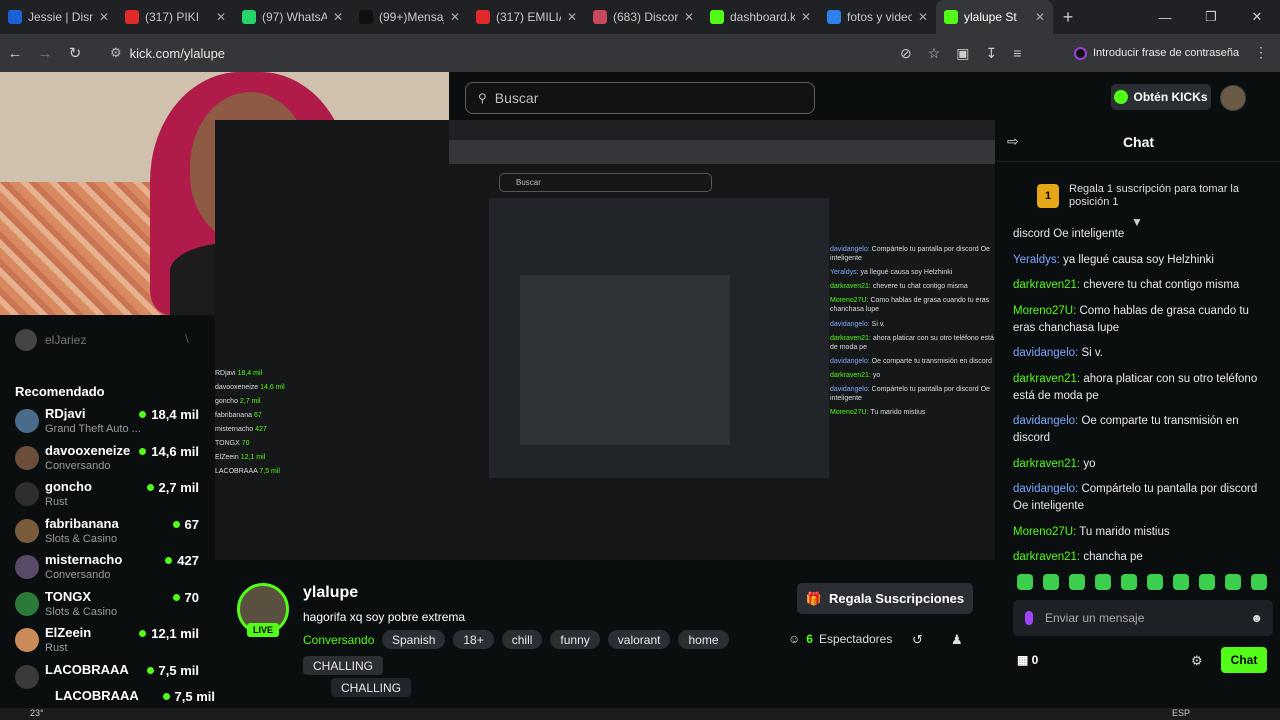  What do you see at coordinates (1113, 259) in the screenshot?
I see `chat-message: Yeraldys: ya llegué causa soy Helzhinki` at bounding box center [1113, 259].